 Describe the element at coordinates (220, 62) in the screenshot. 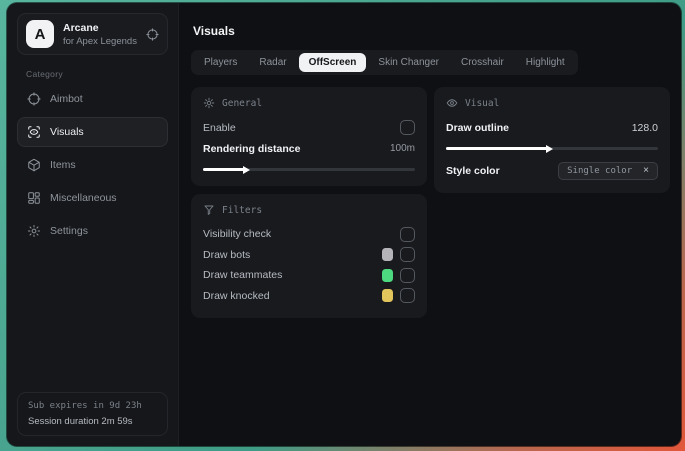

I see `tab-players: Players` at that location.